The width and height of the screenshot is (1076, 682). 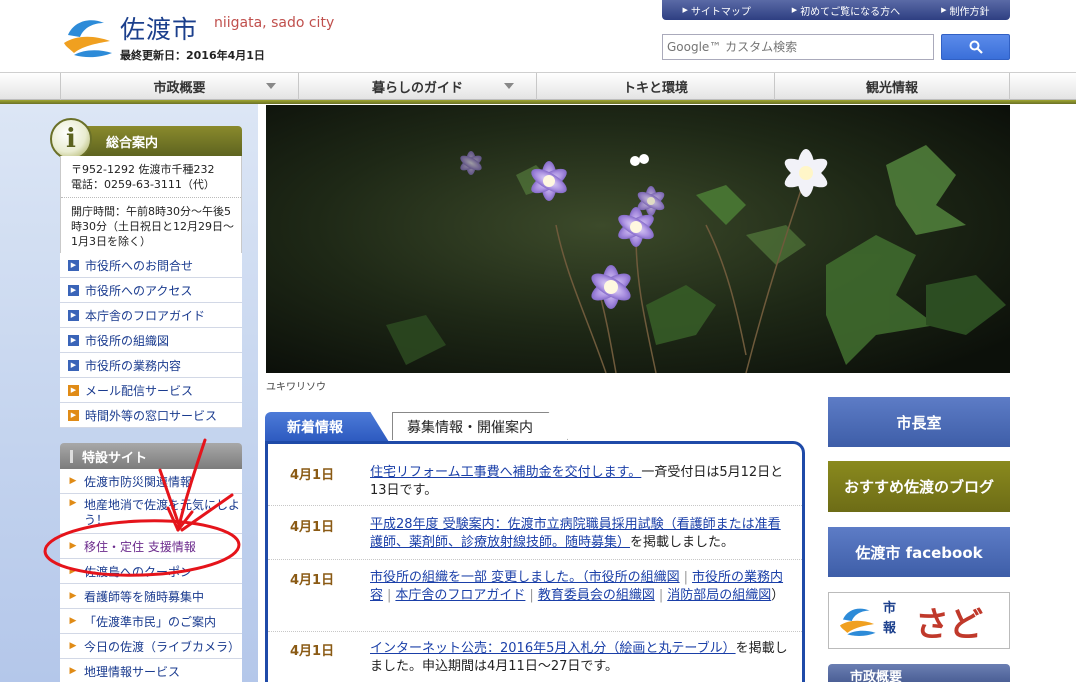 What do you see at coordinates (151, 315) in the screenshot?
I see `sidebar-item-floor-guide: ▶ 本庁舎のフロアガイド` at bounding box center [151, 315].